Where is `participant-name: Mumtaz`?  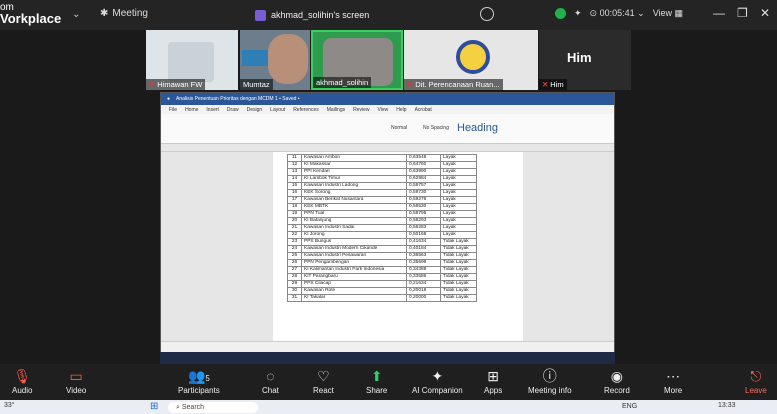 participant-name: Mumtaz is located at coordinates (256, 84).